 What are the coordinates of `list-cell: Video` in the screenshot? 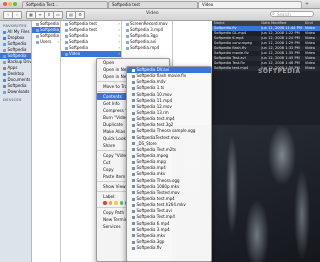 It's located at (309, 68).